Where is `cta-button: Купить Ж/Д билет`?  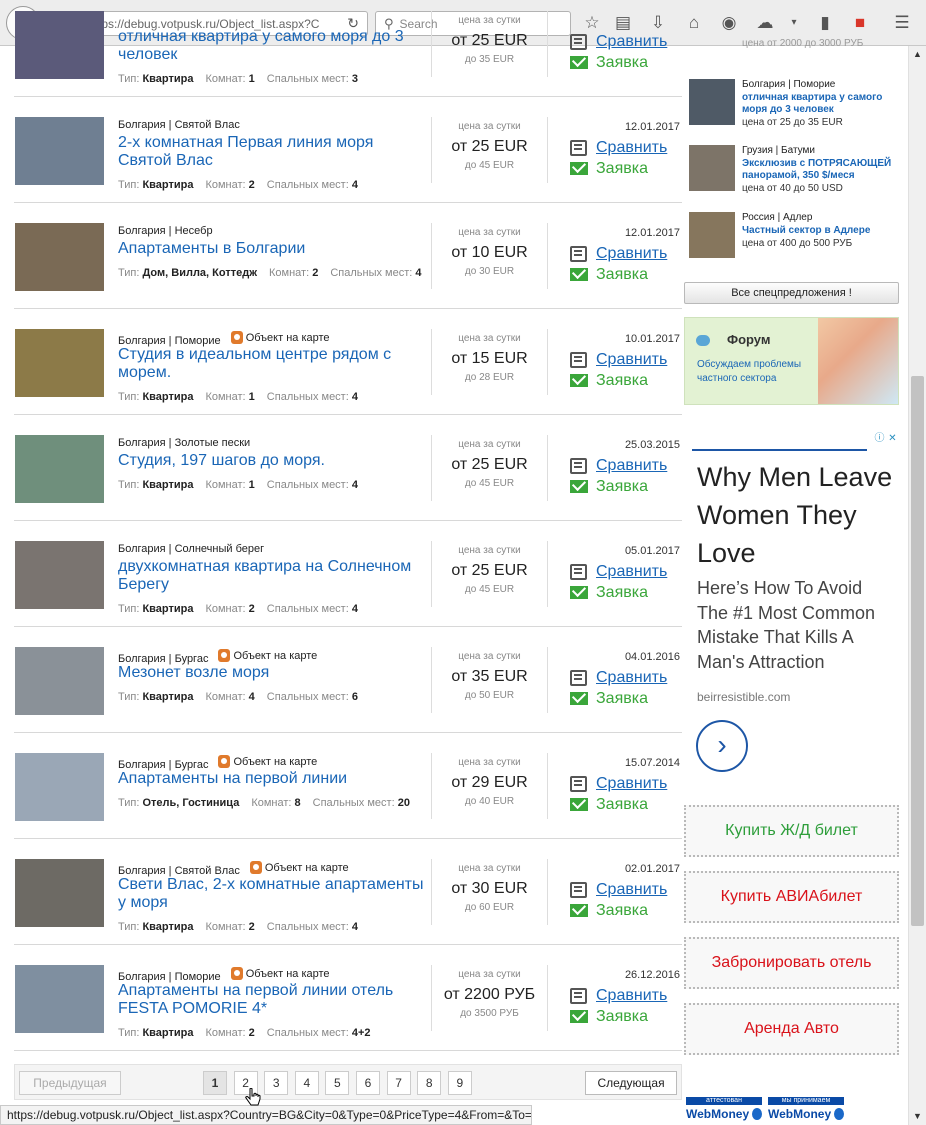 cta-button: Купить Ж/Д билет is located at coordinates (791, 831).